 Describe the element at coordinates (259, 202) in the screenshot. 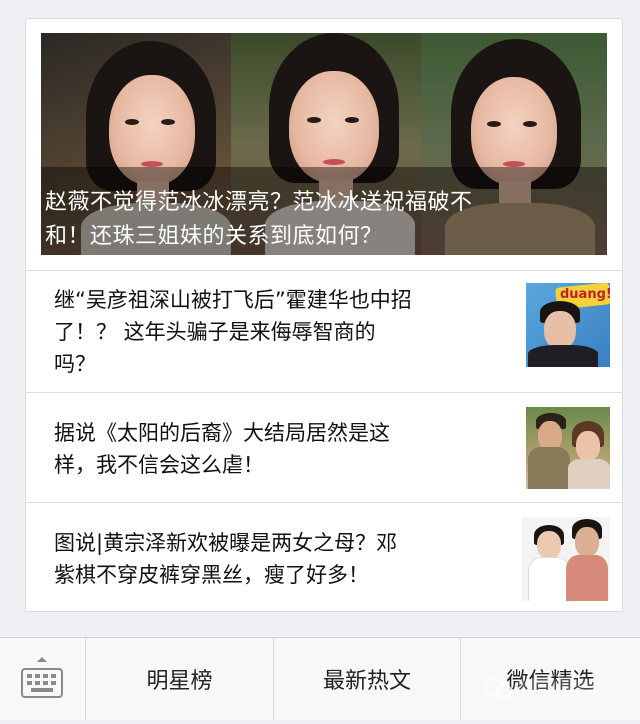

I see `hero-title-line: 赵薇不觉得范冰冰漂亮？范冰冰送祝福破不` at that location.